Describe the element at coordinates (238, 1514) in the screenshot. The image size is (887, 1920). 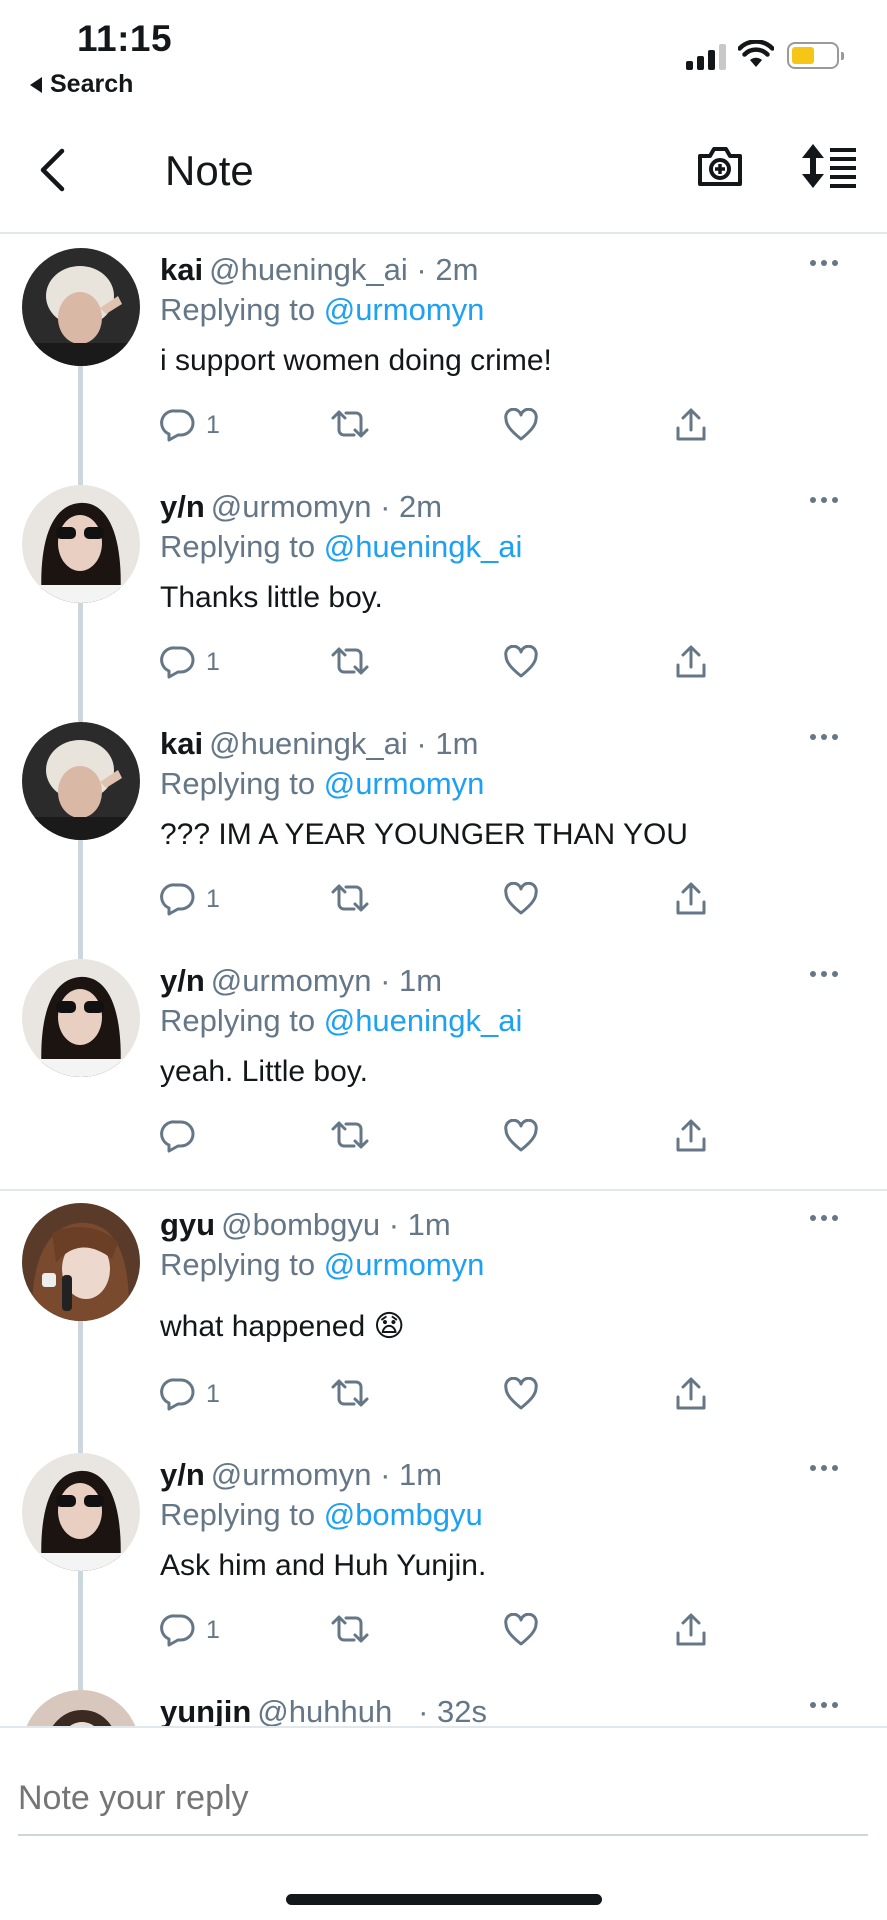
I see `replying-to-label: Replying to` at that location.